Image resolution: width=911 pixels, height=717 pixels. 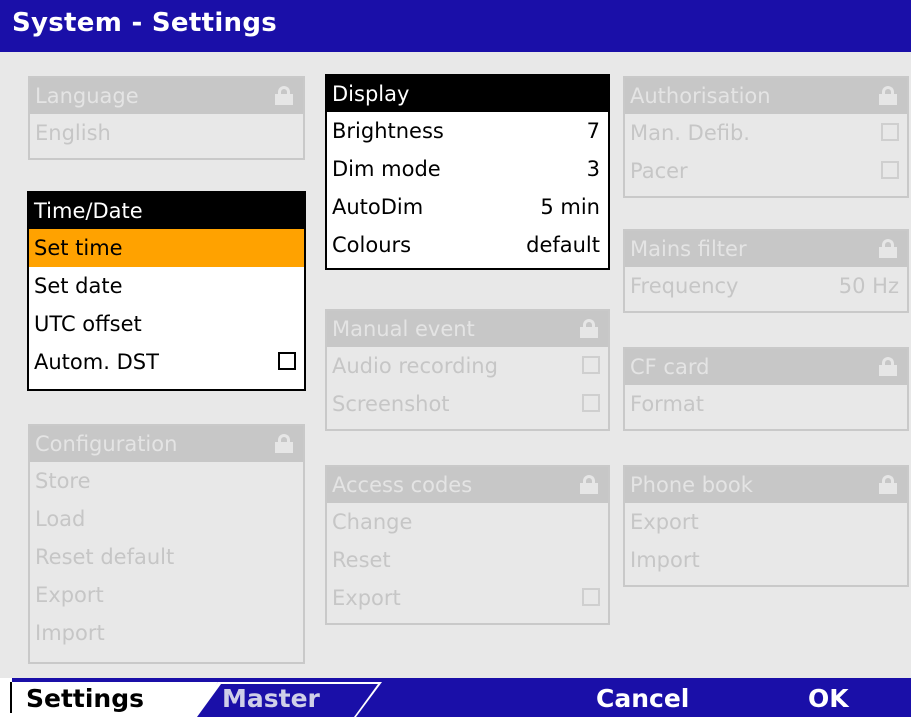 What do you see at coordinates (166, 211) in the screenshot?
I see `timedate-panel-header: Time/Date` at bounding box center [166, 211].